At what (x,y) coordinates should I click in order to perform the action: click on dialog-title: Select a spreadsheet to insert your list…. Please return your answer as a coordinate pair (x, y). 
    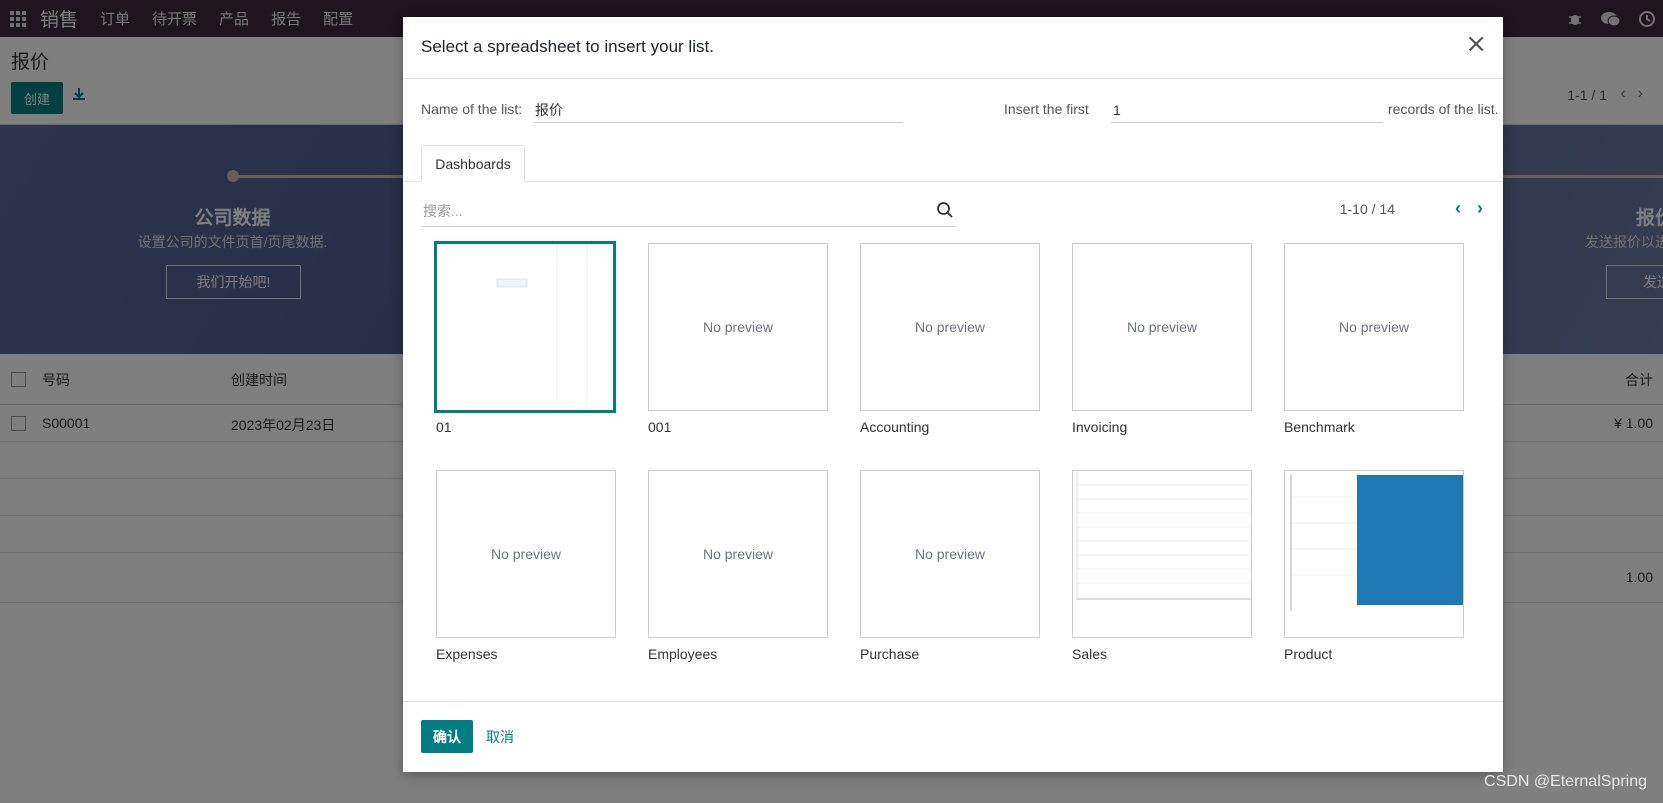
    Looking at the image, I should click on (567, 46).